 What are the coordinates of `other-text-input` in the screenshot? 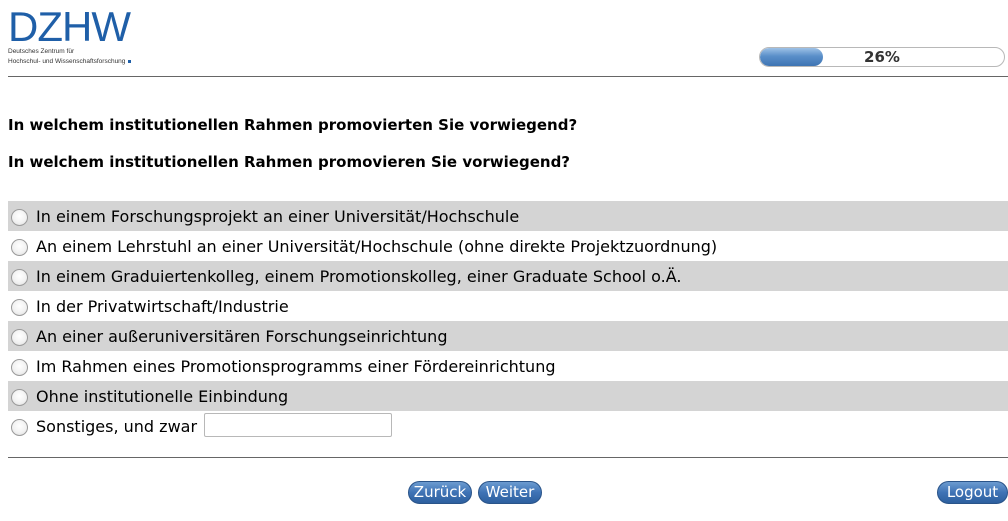 It's located at (298, 425).